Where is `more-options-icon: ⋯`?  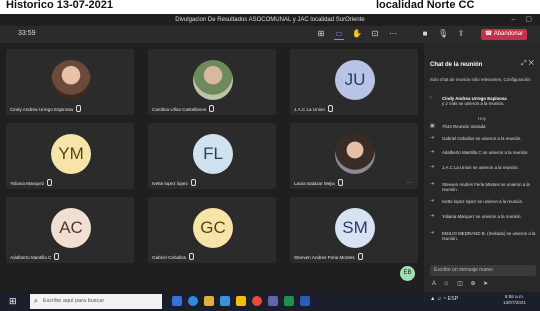
more-options-icon: ⋯ is located at coordinates (409, 183).